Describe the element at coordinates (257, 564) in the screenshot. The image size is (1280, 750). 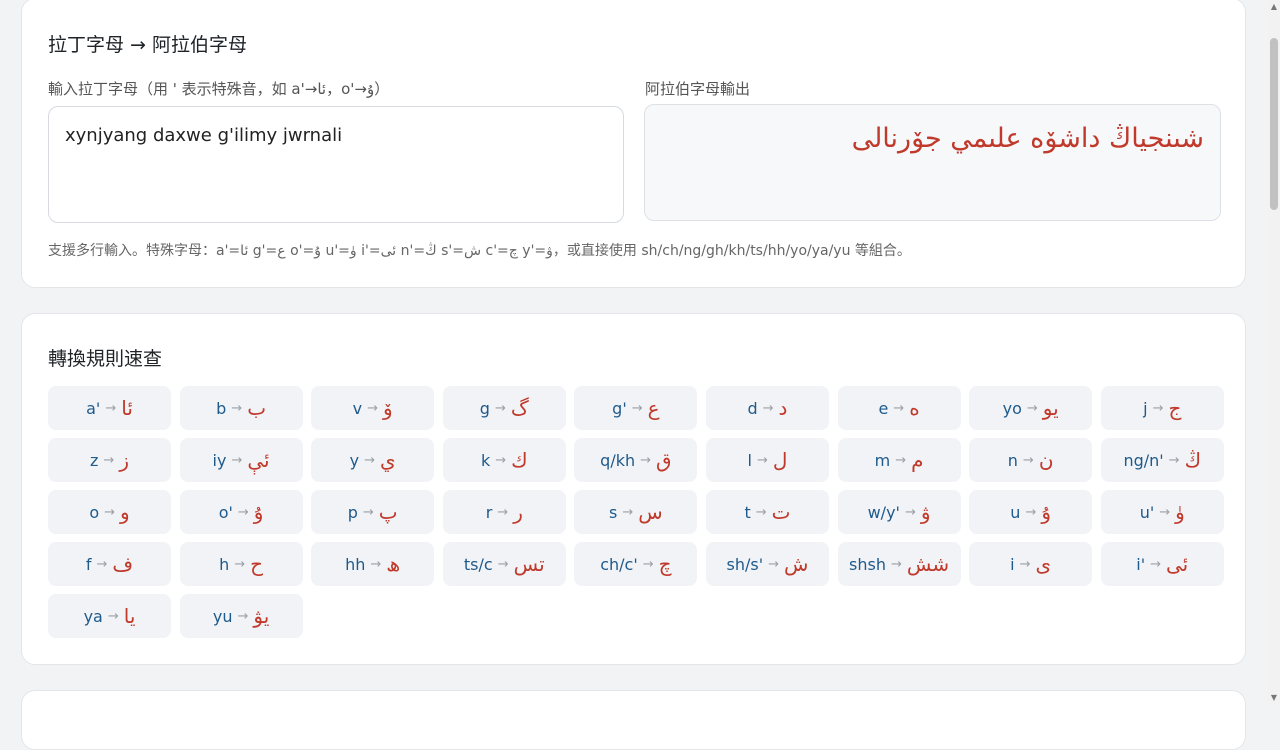
I see `rule-arabic: ح` at that location.